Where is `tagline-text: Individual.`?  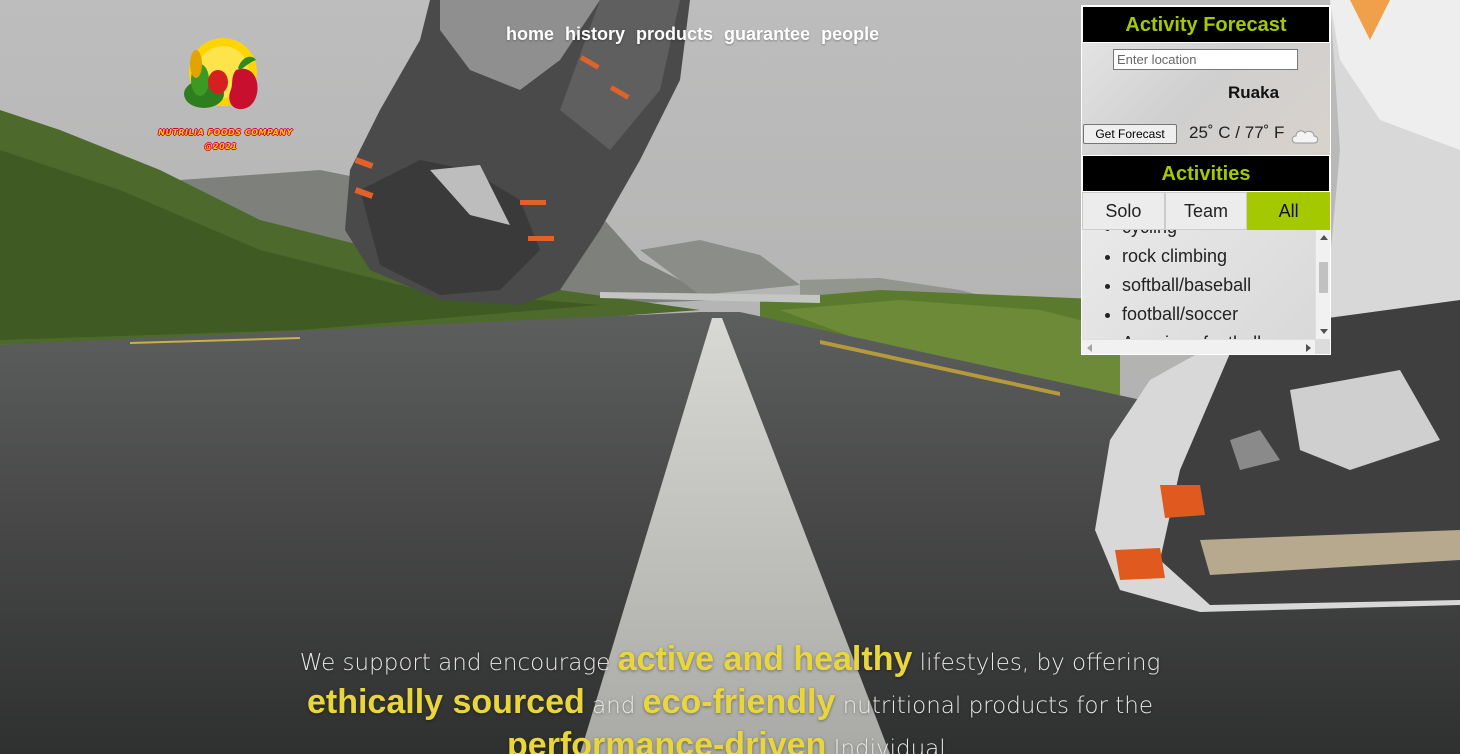
tagline-text: Individual. is located at coordinates (889, 745).